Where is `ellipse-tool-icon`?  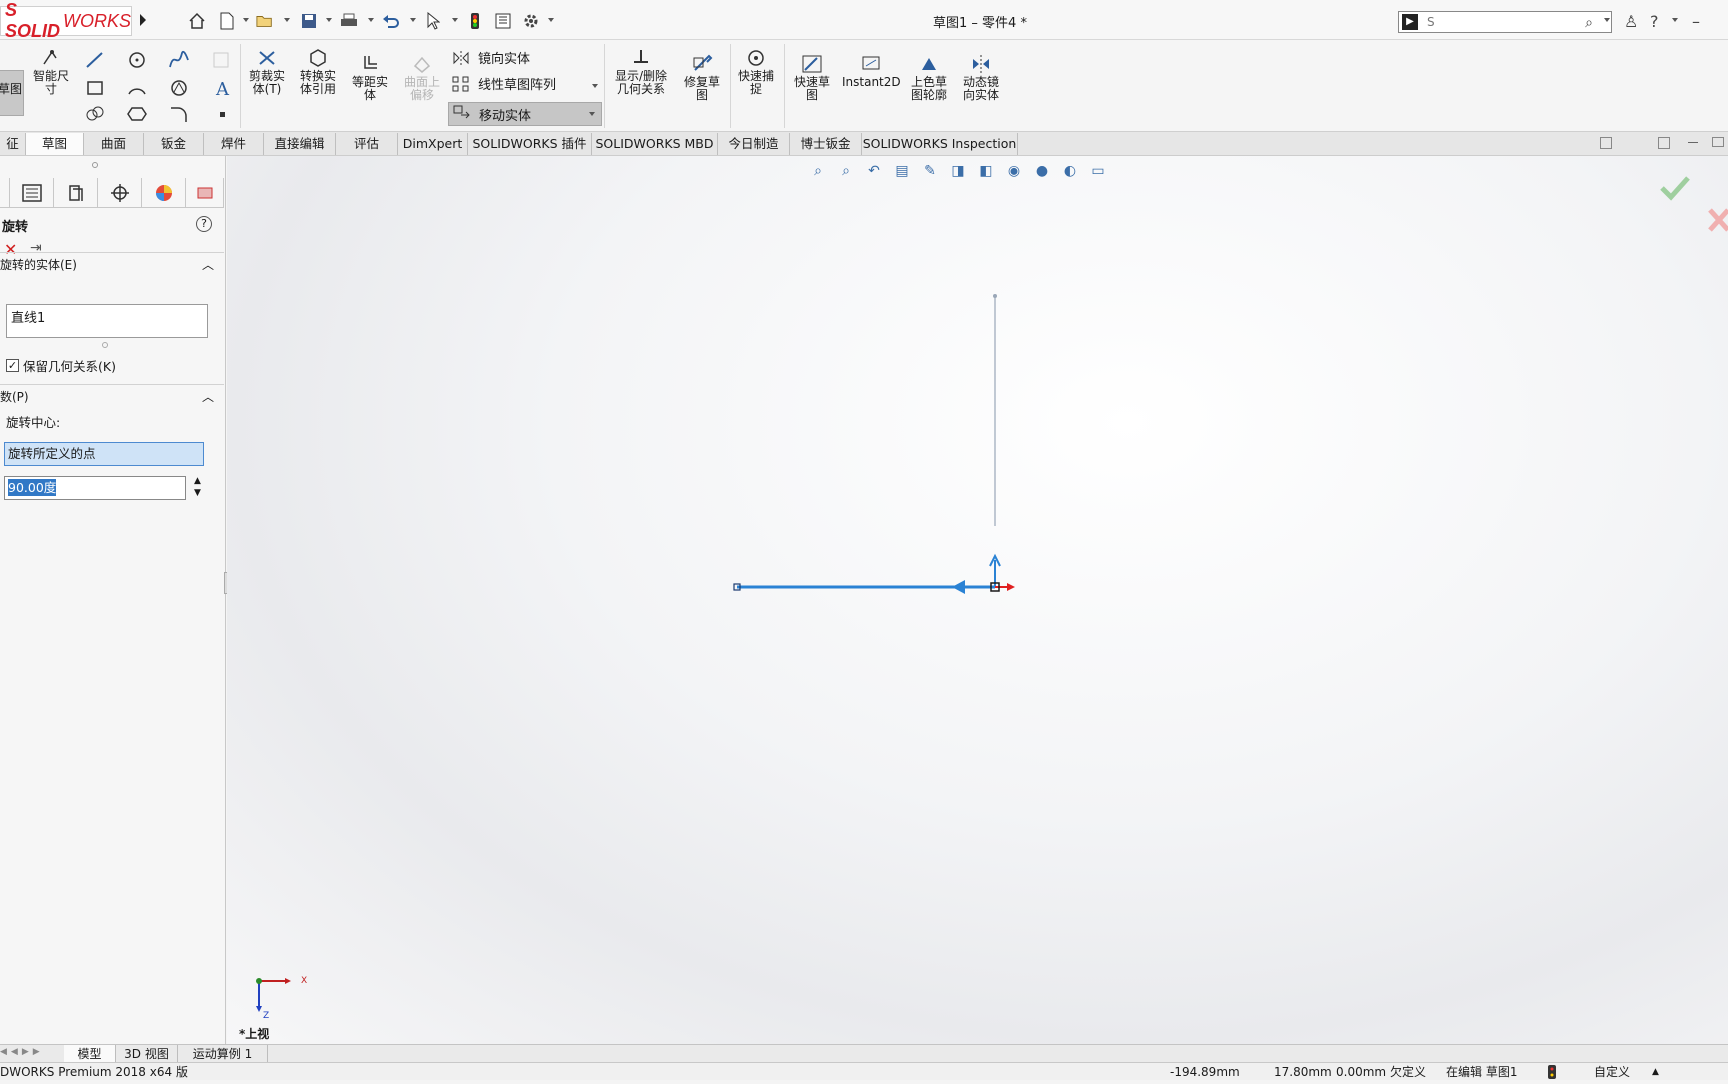
ellipse-tool-icon is located at coordinates (137, 114).